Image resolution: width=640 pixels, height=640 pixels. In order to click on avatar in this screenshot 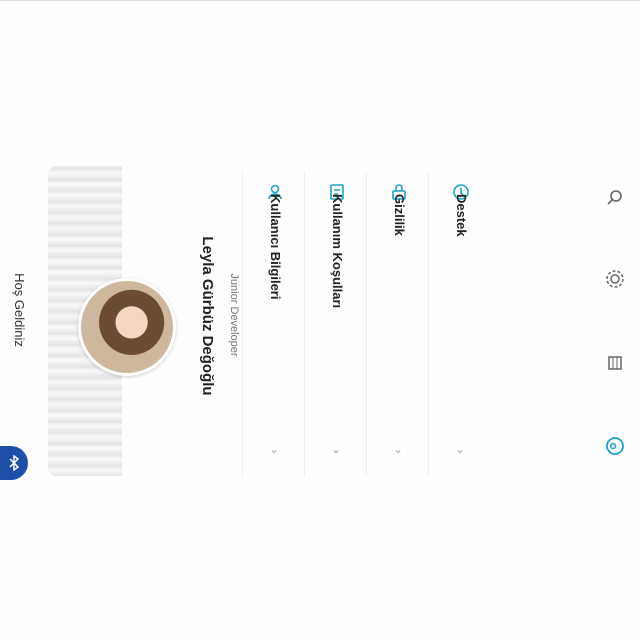, I will do `click(127, 327)`.